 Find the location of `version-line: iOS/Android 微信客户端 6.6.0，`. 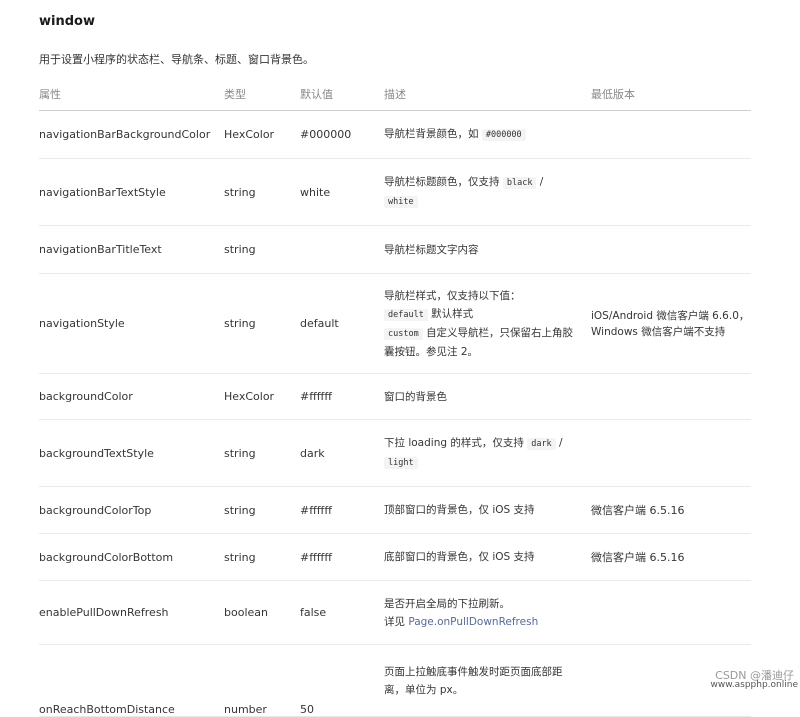

version-line: iOS/Android 微信客户端 6.6.0， is located at coordinates (670, 315).